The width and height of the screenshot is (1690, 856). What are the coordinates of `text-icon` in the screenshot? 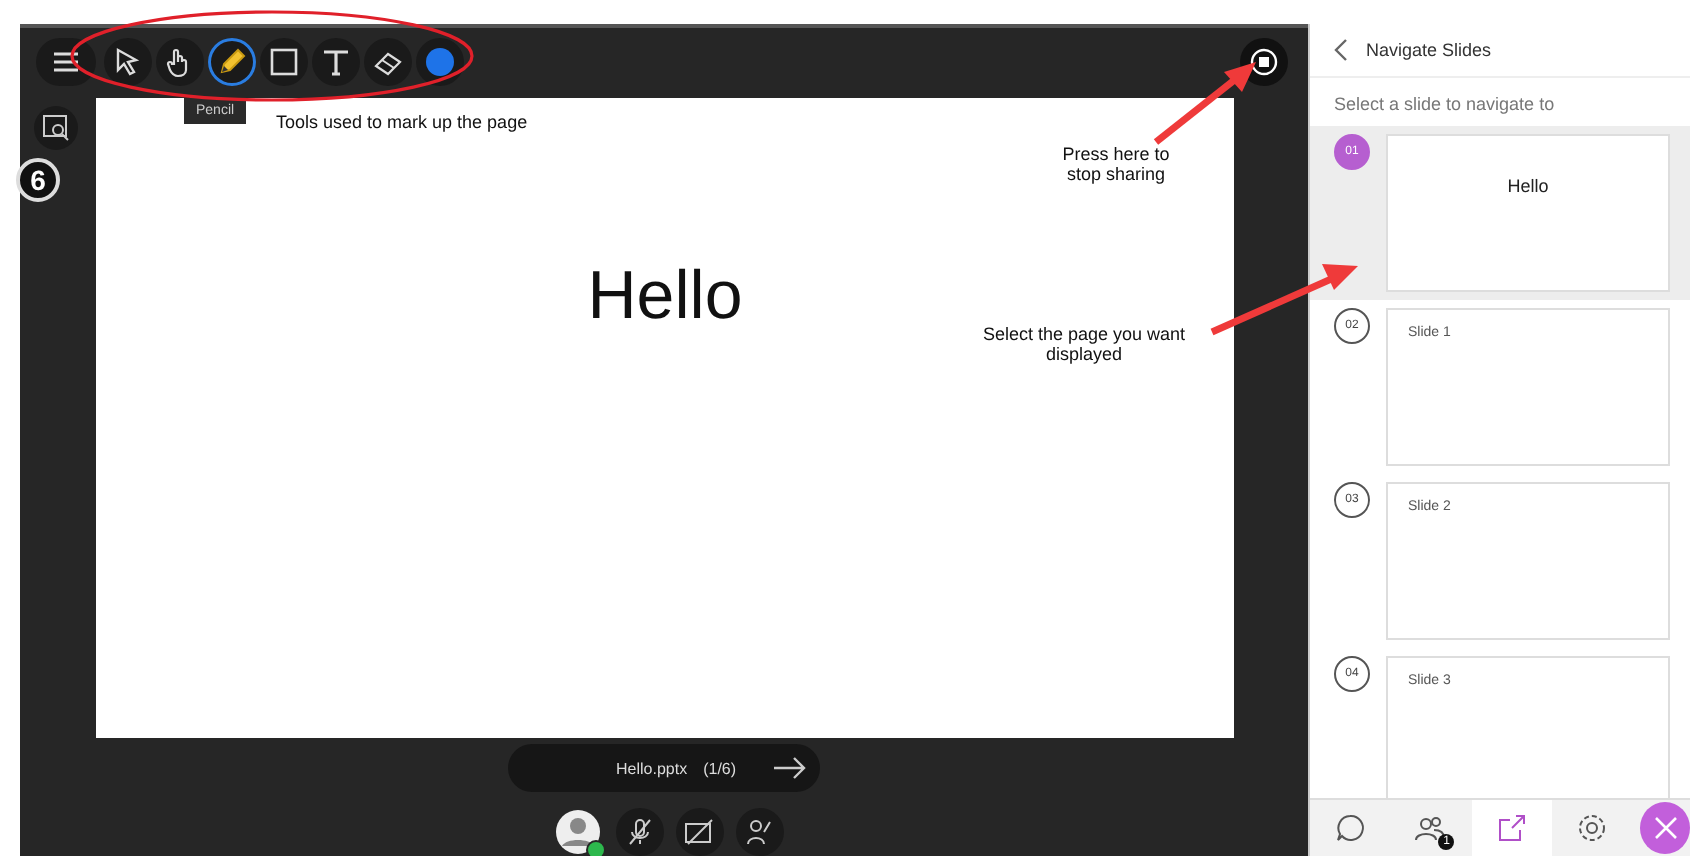 It's located at (336, 62).